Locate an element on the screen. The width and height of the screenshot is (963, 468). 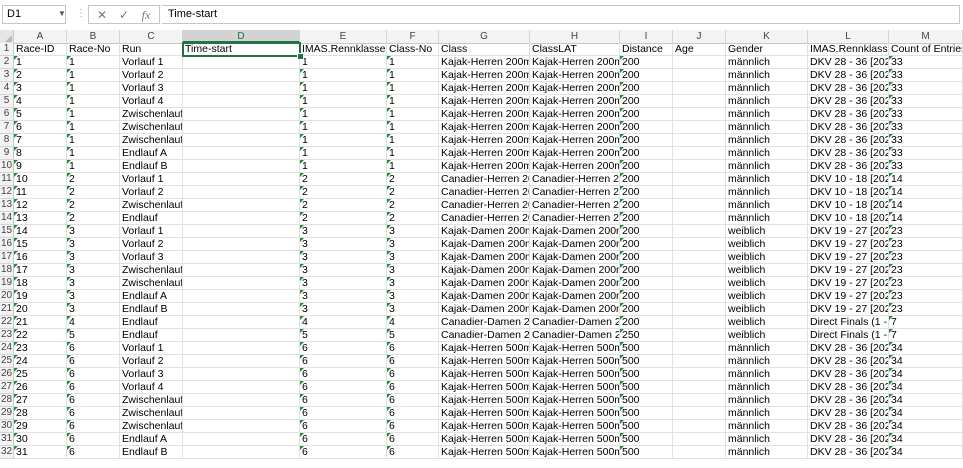
cell-a: 17 is located at coordinates (40, 270).